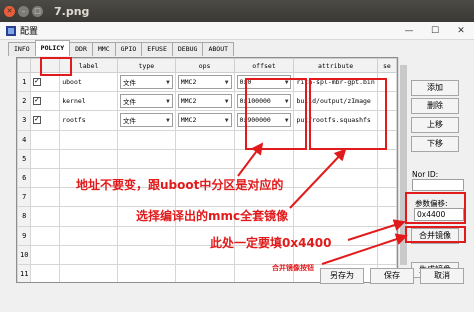 Image resolution: width=474 pixels, height=312 pixels. What do you see at coordinates (180, 185) in the screenshot?
I see `annotation-offset-note: 地址不要变，跟uboot中分区是对应的` at bounding box center [180, 185].